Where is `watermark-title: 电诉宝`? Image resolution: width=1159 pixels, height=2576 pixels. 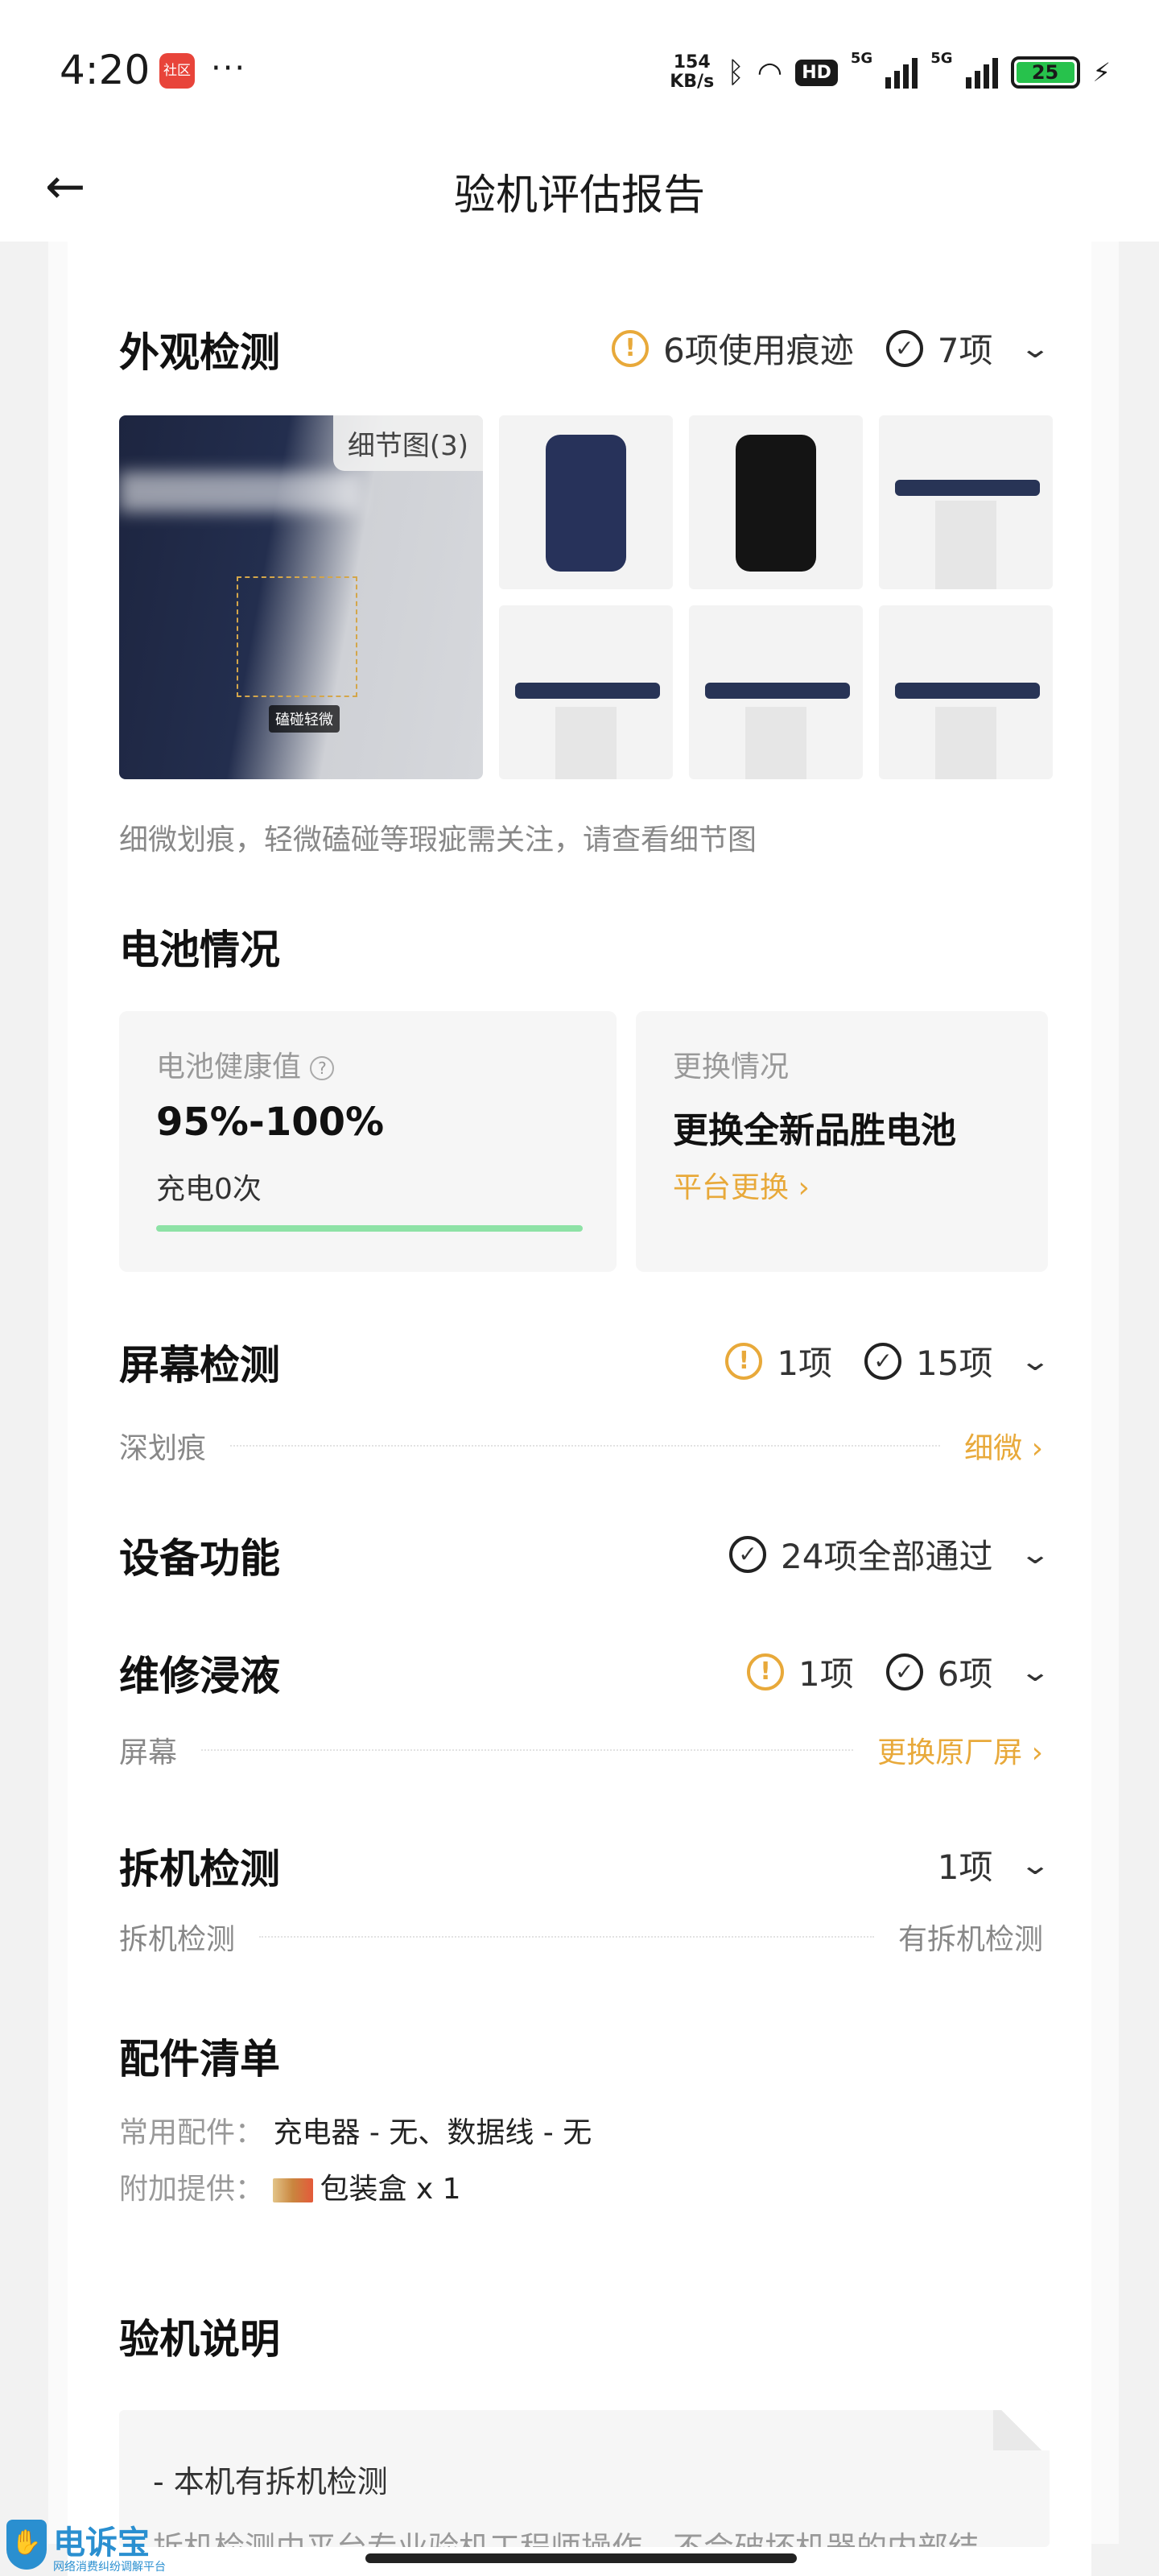
watermark-title: 电诉宝 is located at coordinates (101, 2543).